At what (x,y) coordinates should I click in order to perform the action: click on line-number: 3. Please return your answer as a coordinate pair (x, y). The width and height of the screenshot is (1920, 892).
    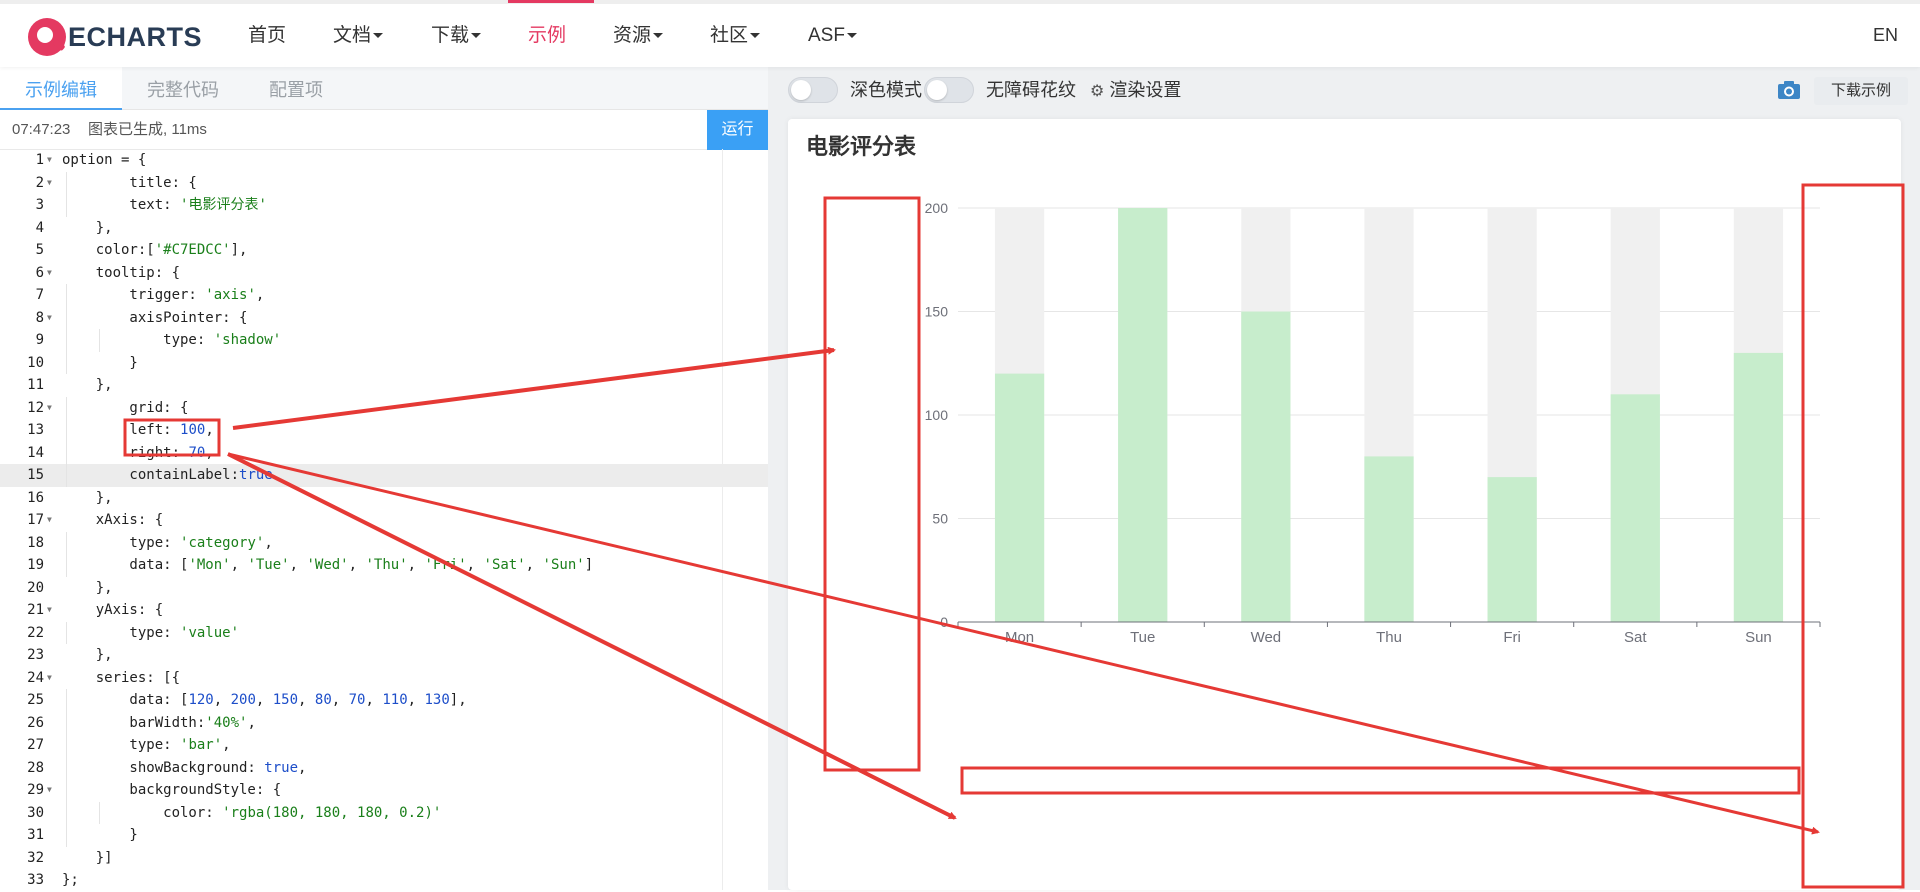
    Looking at the image, I should click on (39, 205).